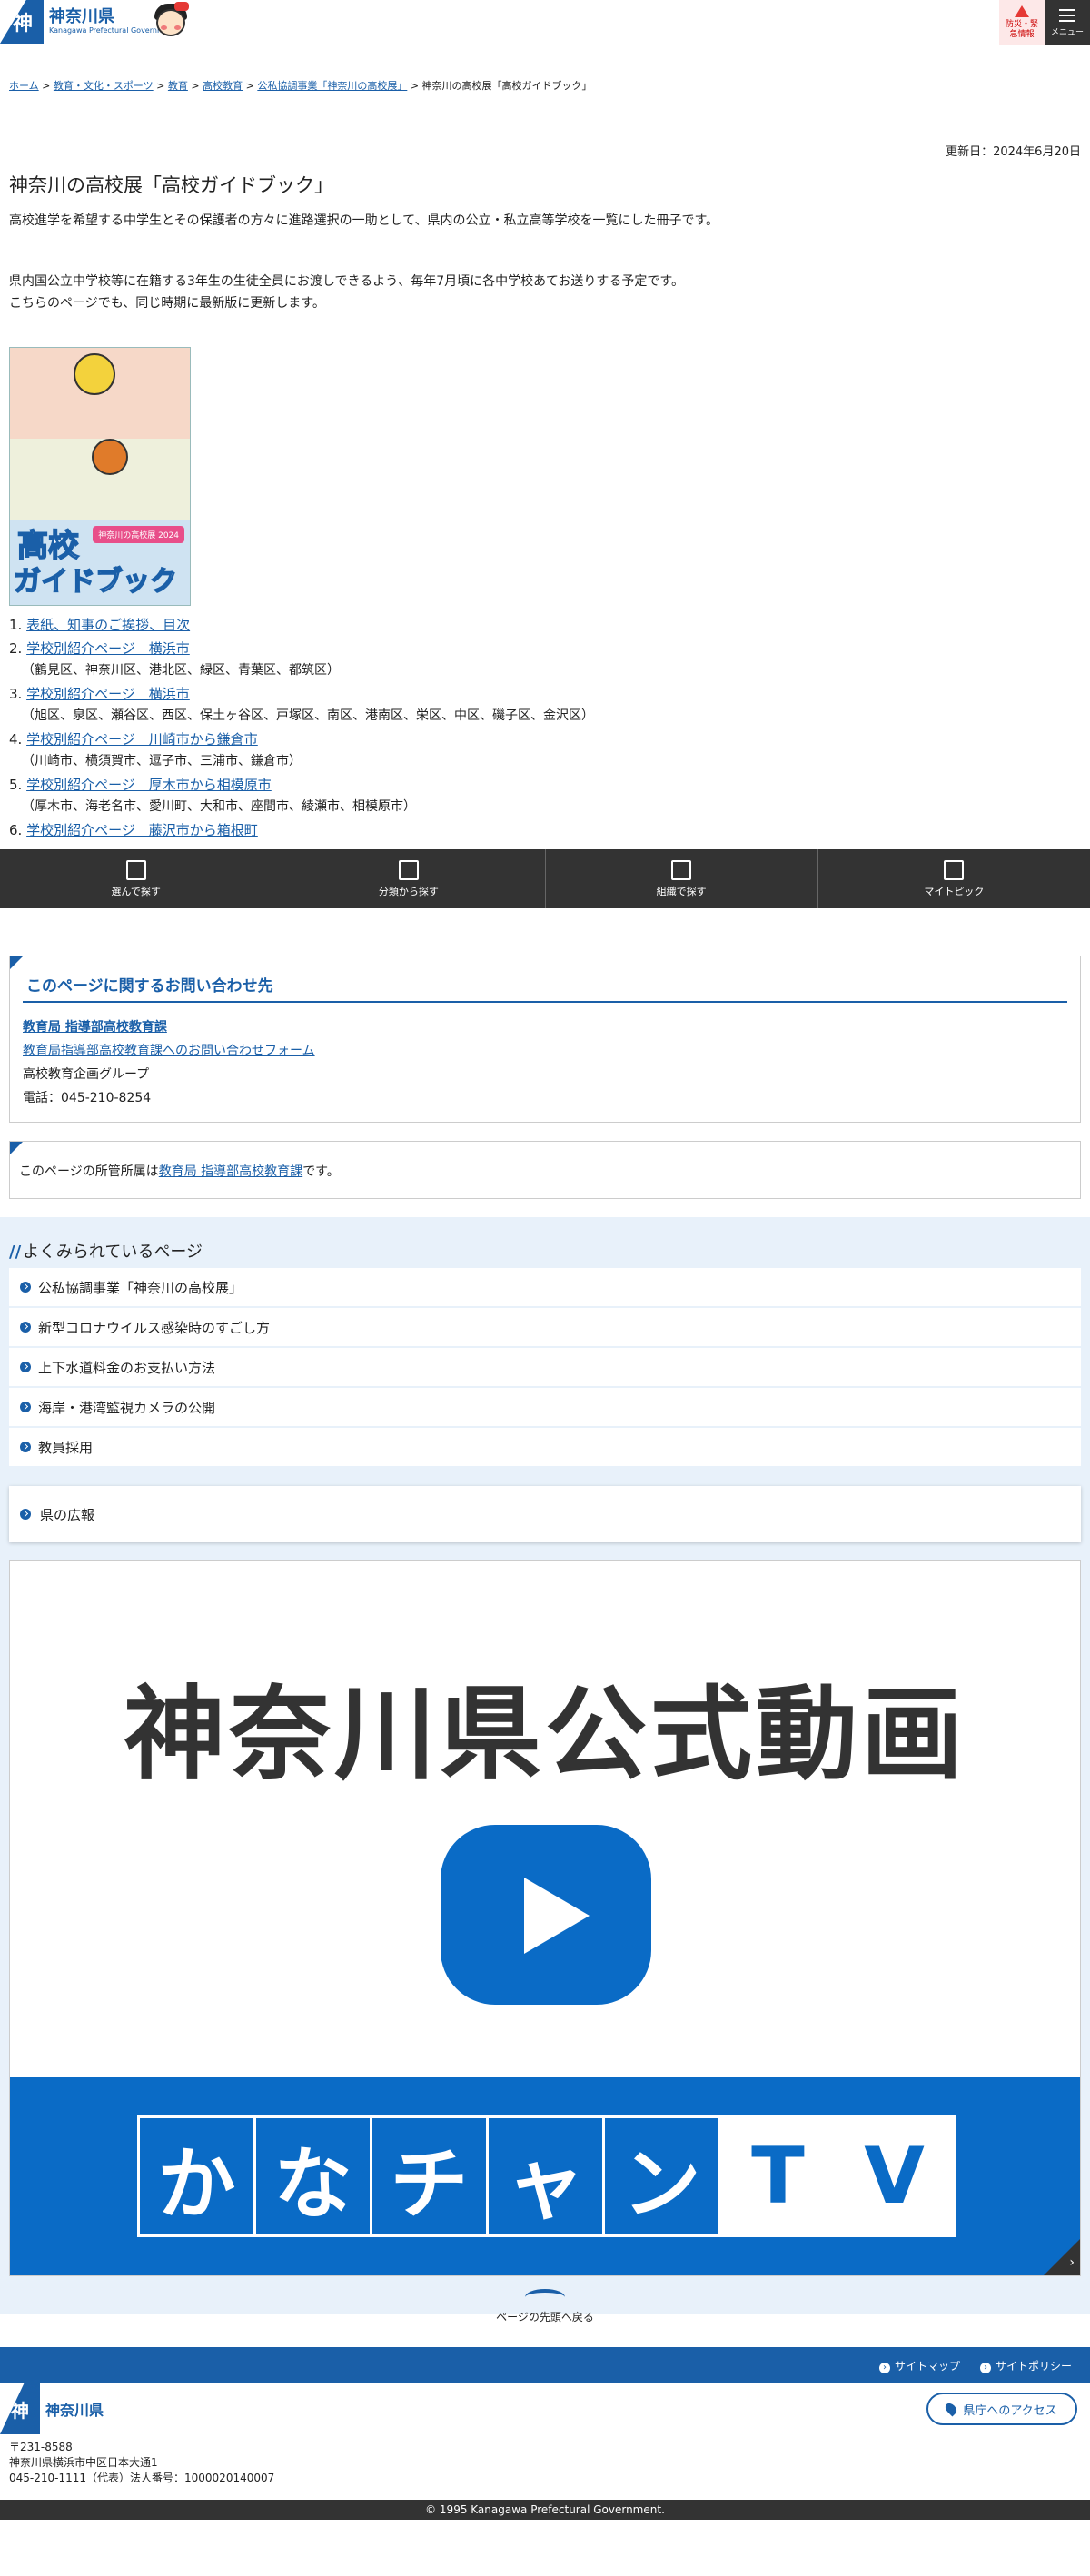  What do you see at coordinates (230, 1171) in the screenshot?
I see `owner-dept-link: 教育局 指導部高校教育課` at bounding box center [230, 1171].